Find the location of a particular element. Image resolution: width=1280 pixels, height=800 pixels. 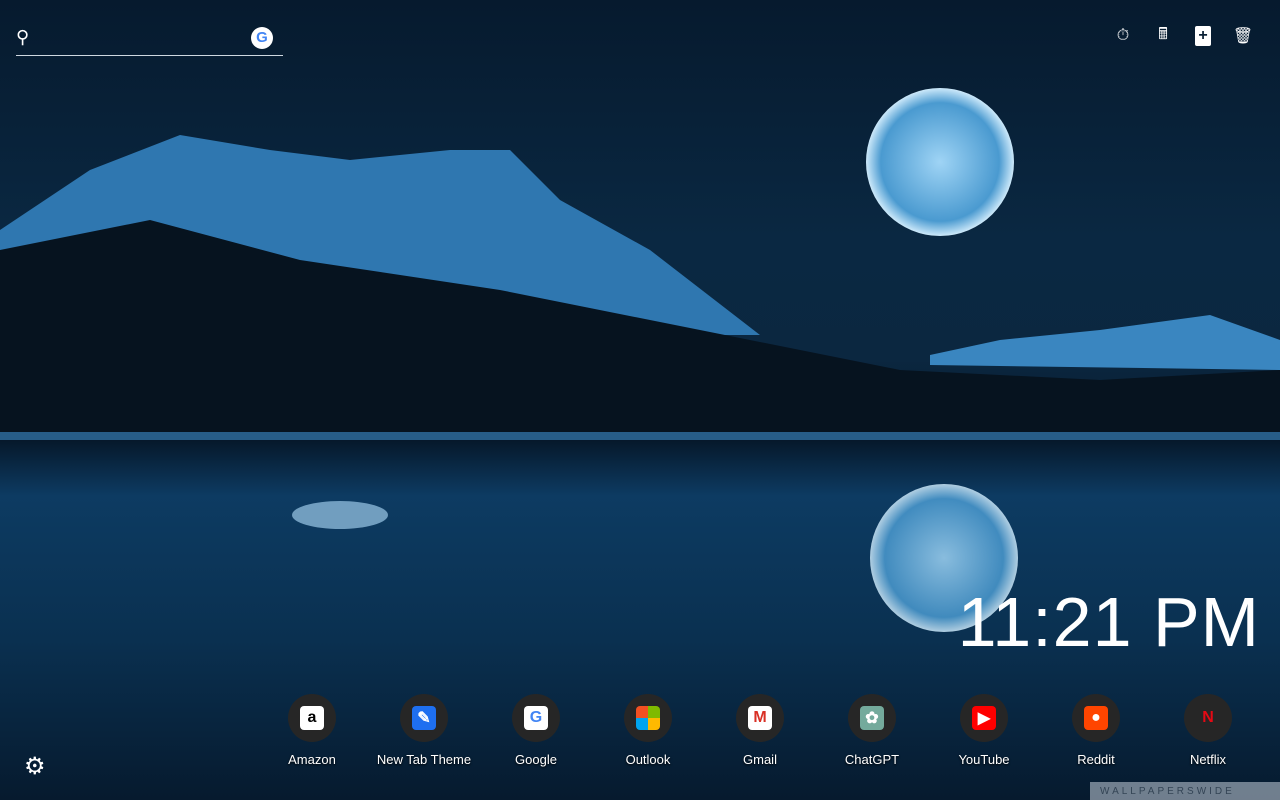

shortcut-google: G Google is located at coordinates (536, 730).